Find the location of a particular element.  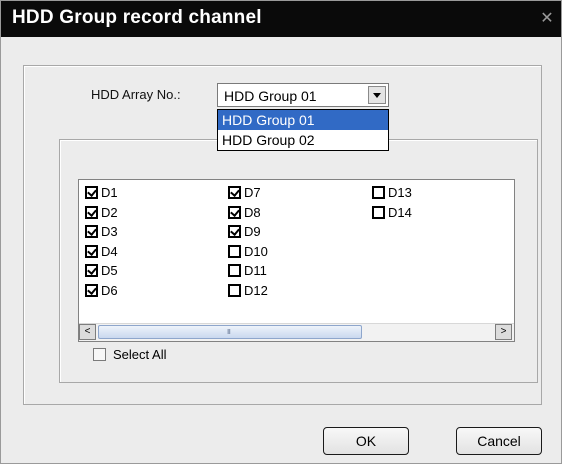

dialog-title: HDD Group record channel is located at coordinates (137, 17).